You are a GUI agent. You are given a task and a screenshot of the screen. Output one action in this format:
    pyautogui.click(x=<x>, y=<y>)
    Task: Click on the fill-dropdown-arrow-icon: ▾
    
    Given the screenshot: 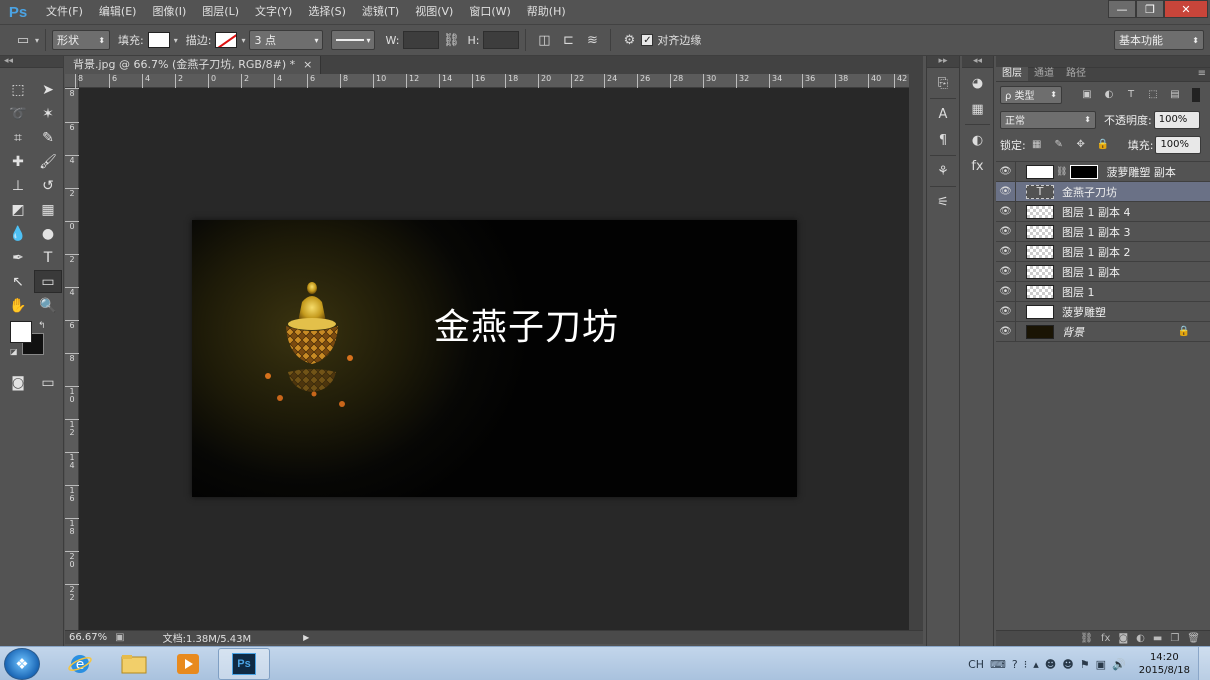 What is the action you would take?
    pyautogui.click(x=176, y=40)
    